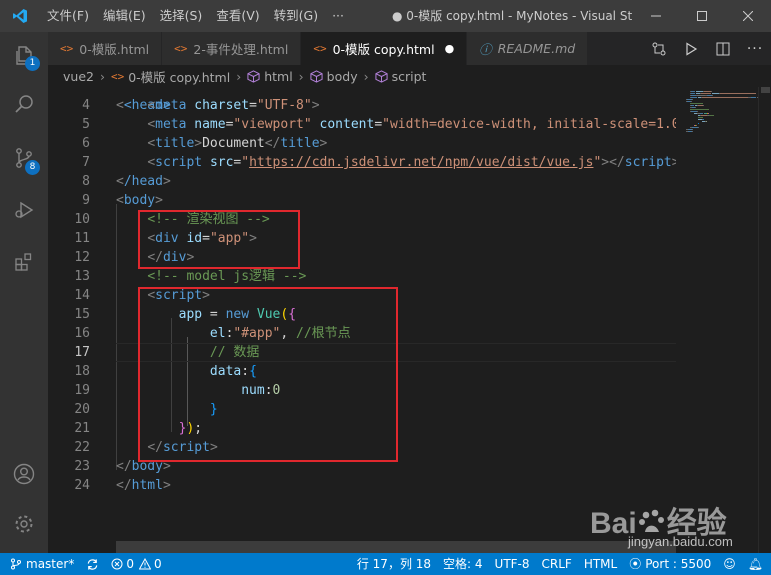 Image resolution: width=771 pixels, height=575 pixels. I want to click on code-token: <, so click(120, 200).